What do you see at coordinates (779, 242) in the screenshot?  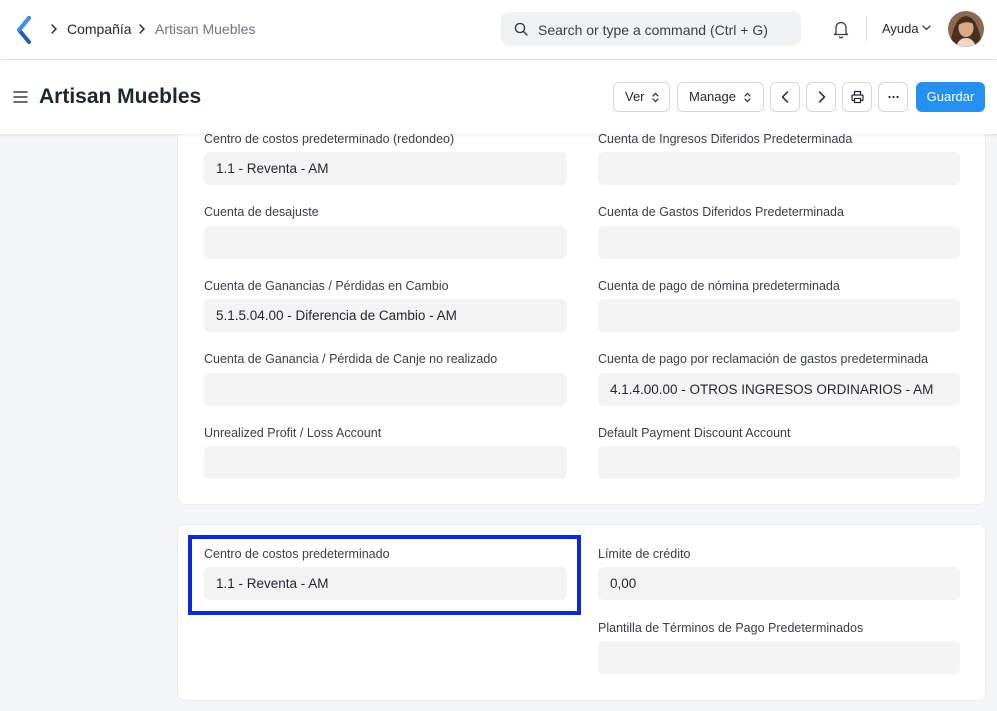 I see `deferred-expense-account-input` at bounding box center [779, 242].